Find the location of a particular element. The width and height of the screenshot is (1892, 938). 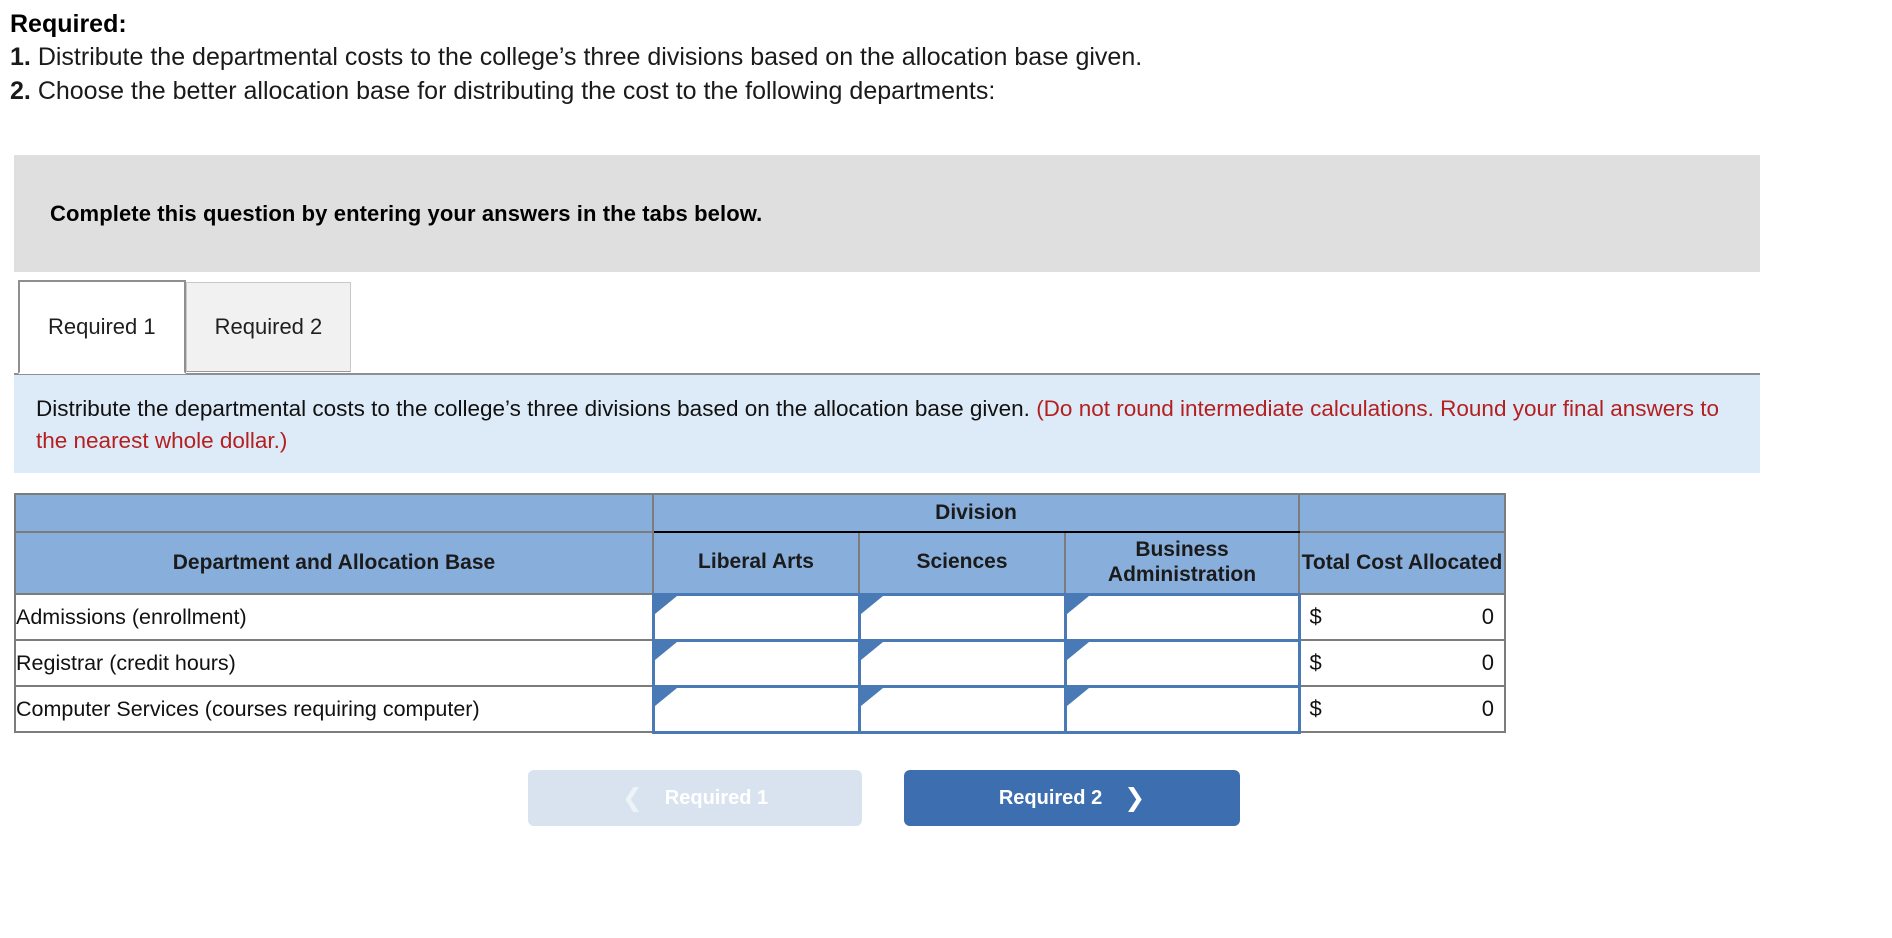

chevron-right-icon: ❯ is located at coordinates (1135, 797).